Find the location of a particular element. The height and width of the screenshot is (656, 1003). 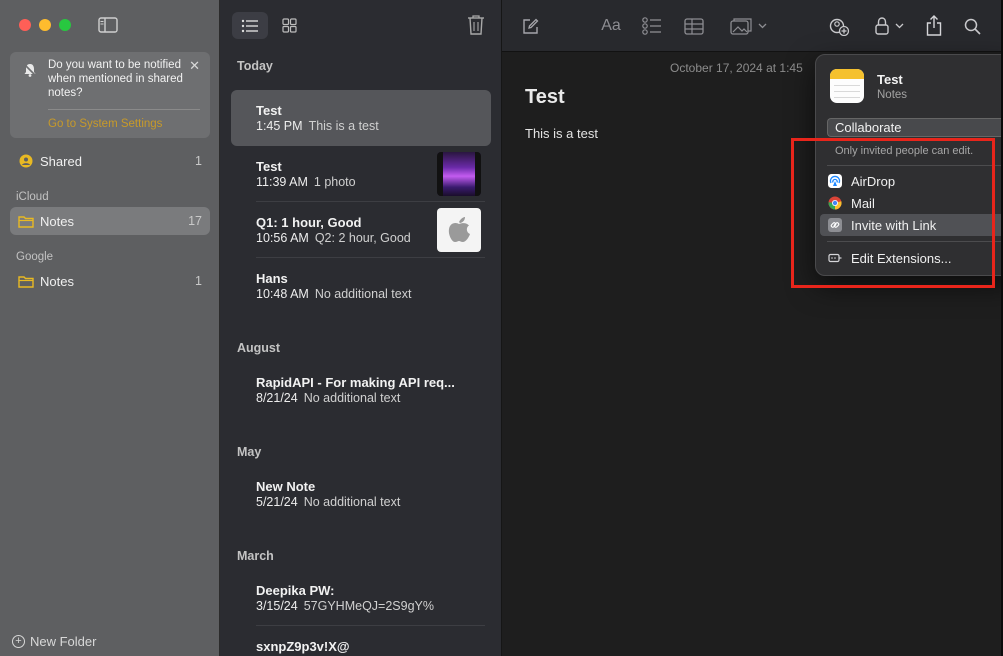

photo-icon is located at coordinates (740, 26).